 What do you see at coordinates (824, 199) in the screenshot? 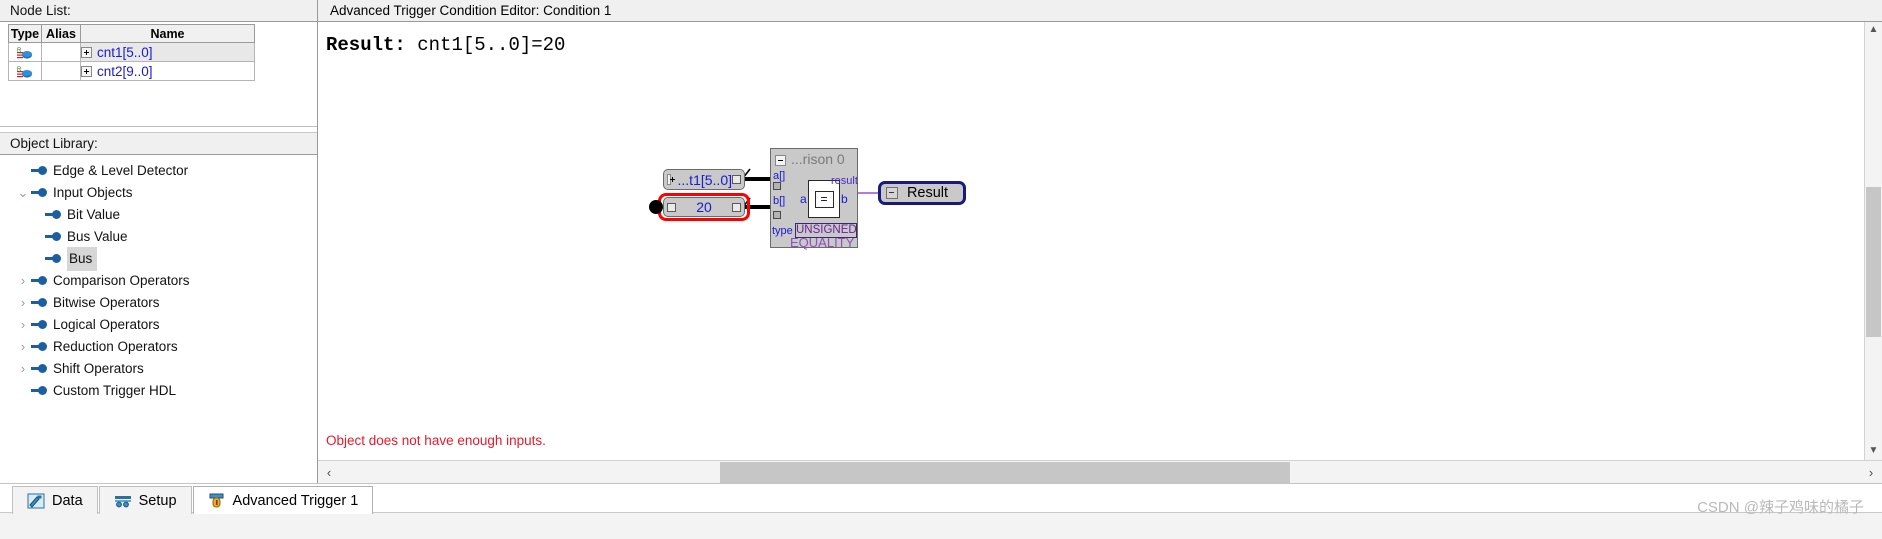
I see `equality-operator-symbol: =` at bounding box center [824, 199].